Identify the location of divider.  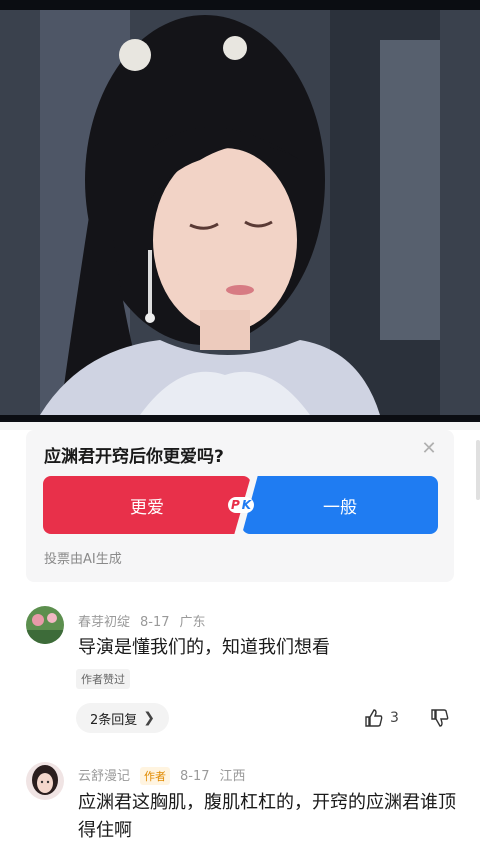
(240, 426).